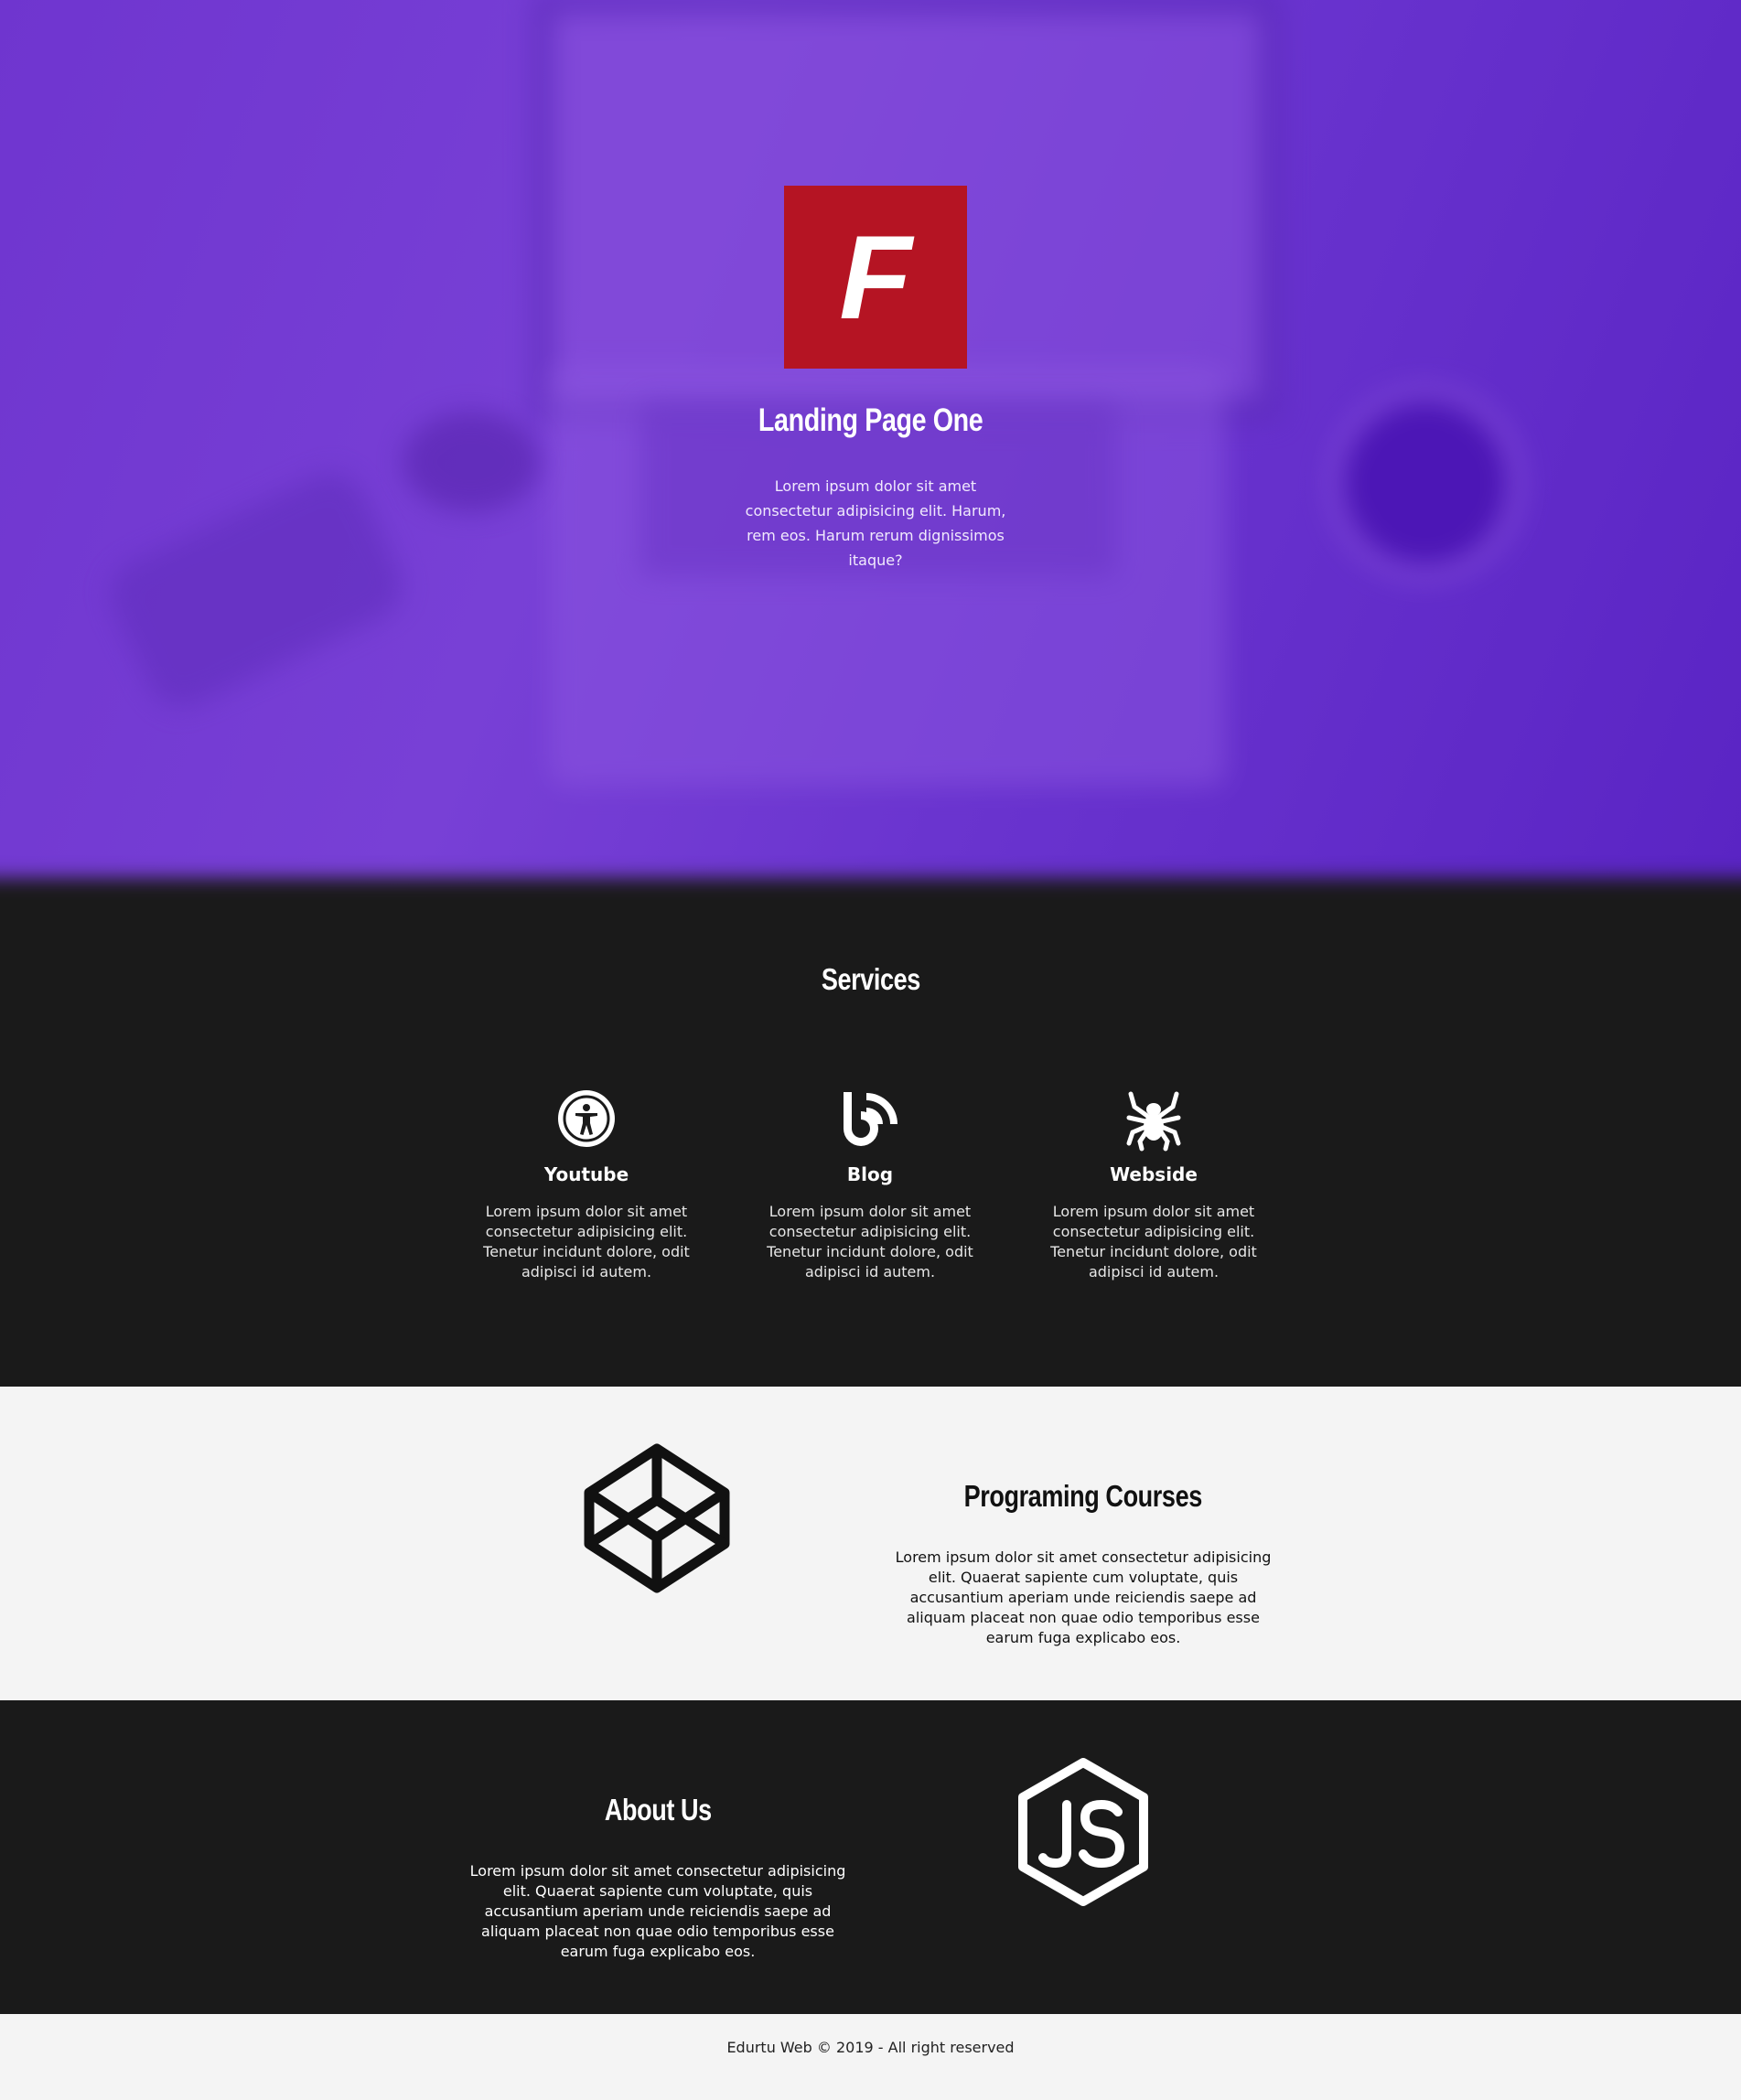 The width and height of the screenshot is (1741, 2100). I want to click on courses-title-text: Programing Courses, so click(1083, 1496).